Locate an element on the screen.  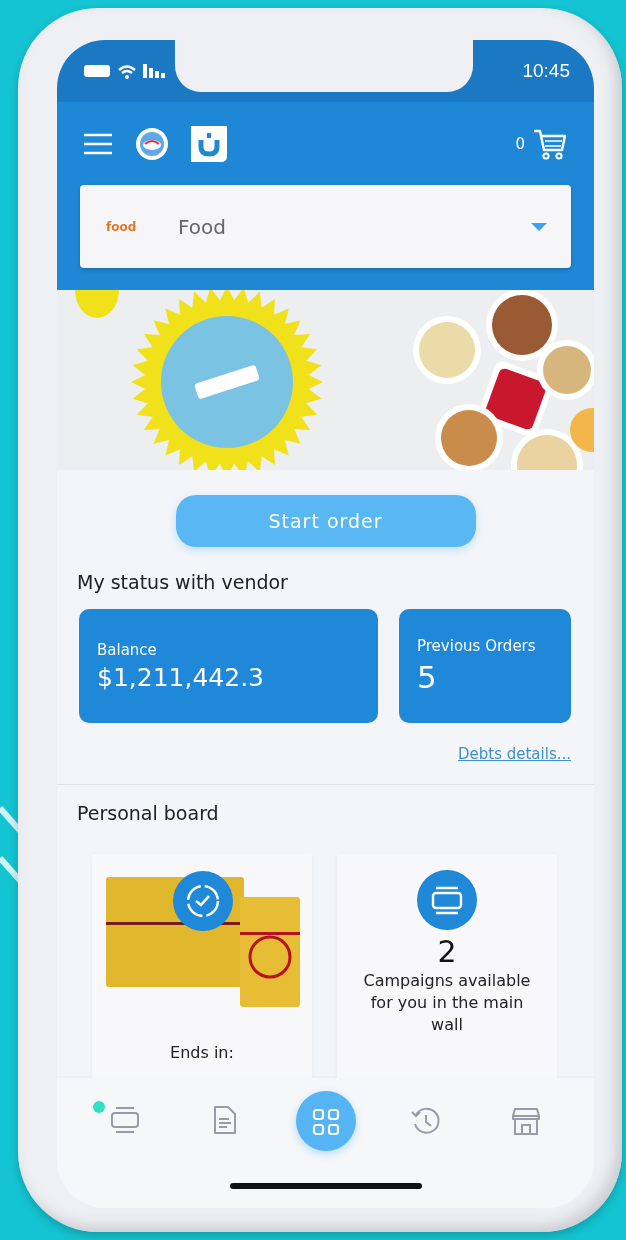
board-card: Ends in: is located at coordinates (202, 966).